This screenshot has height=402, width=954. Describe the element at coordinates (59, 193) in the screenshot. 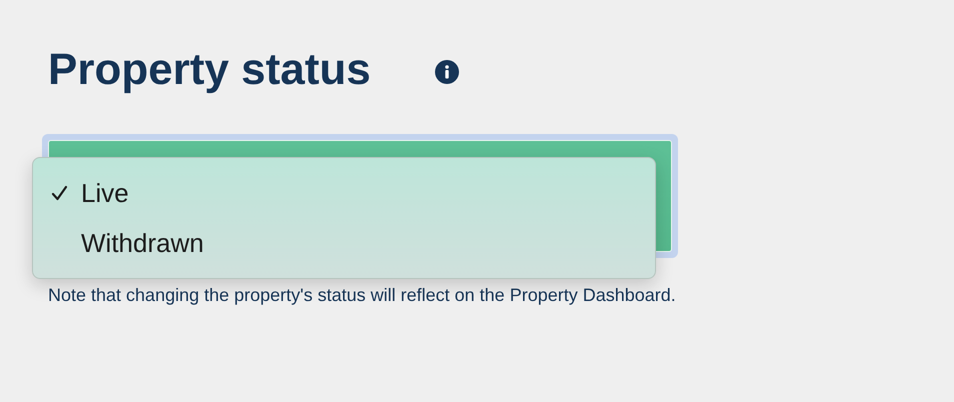

I see `checkmark-icon` at that location.